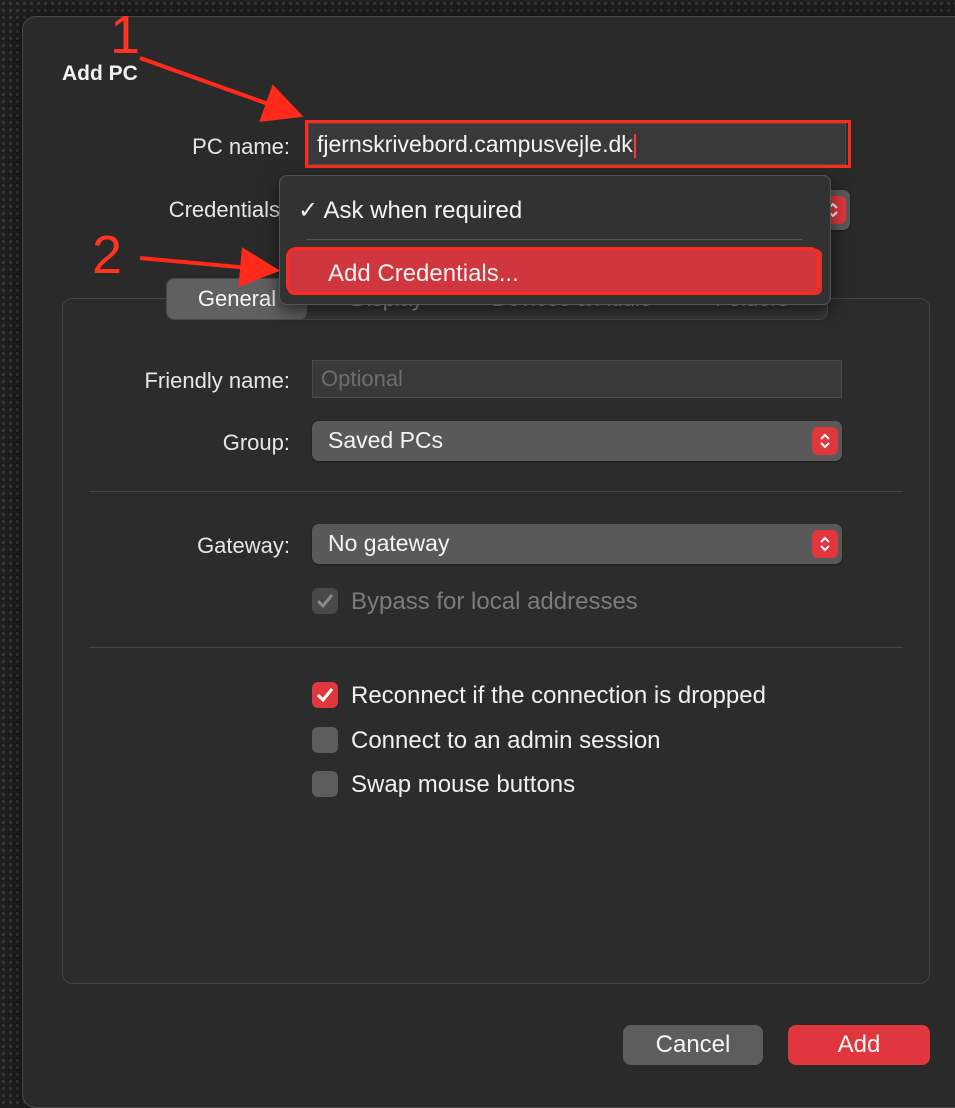 Image resolution: width=955 pixels, height=1108 pixels. What do you see at coordinates (221, 172) in the screenshot?
I see `annotation-arrow` at bounding box center [221, 172].